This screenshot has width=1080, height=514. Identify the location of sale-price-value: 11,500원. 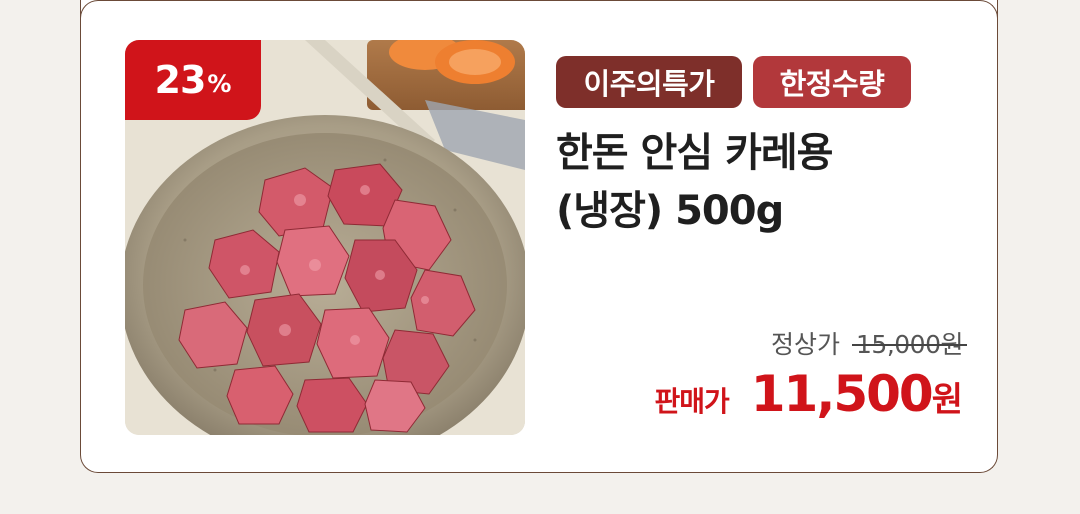
(857, 394).